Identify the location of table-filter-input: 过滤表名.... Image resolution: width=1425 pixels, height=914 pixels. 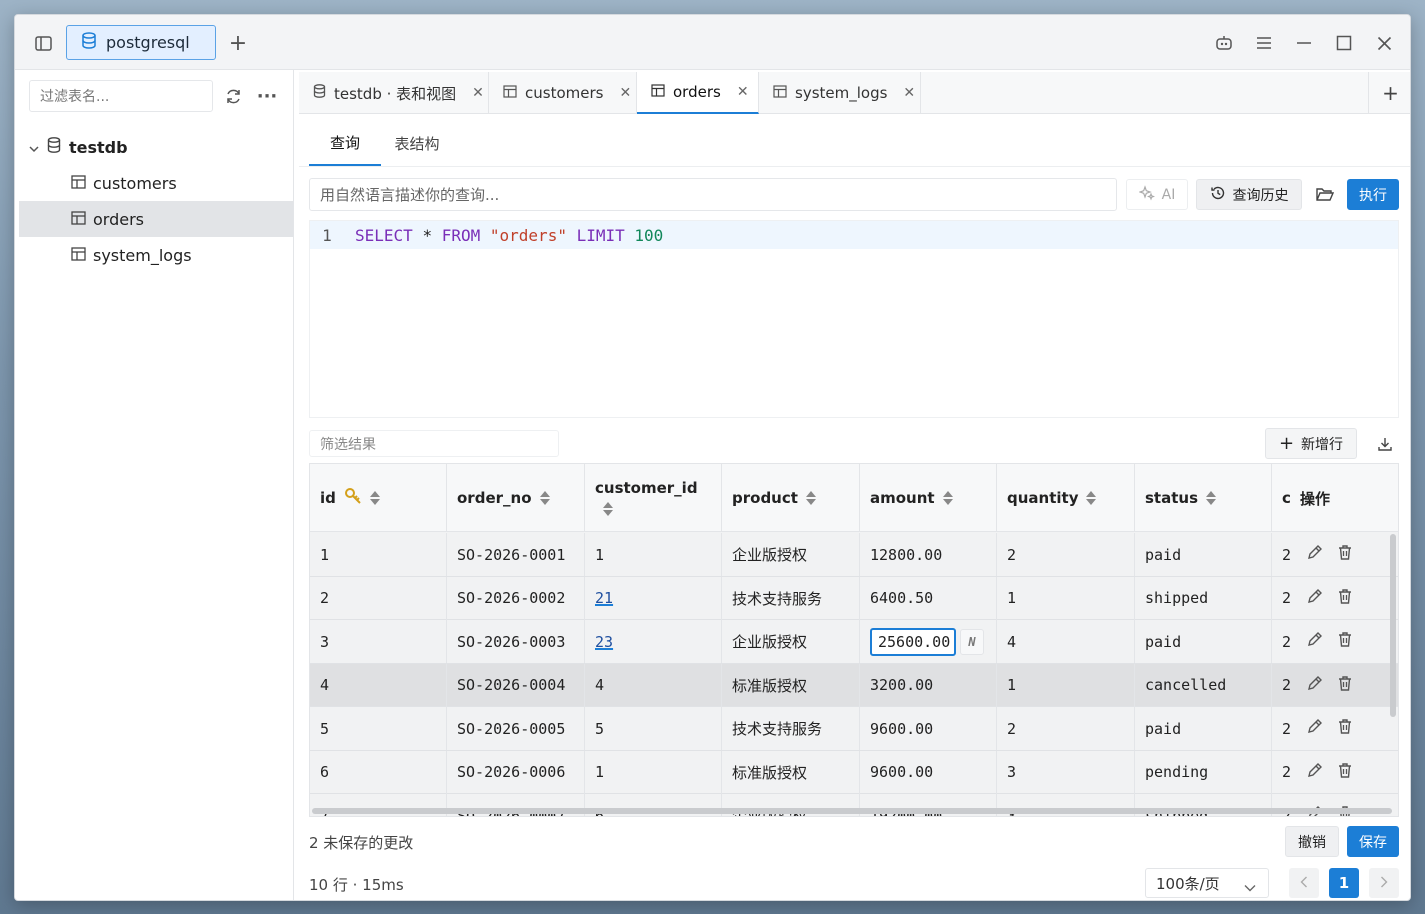
(121, 96).